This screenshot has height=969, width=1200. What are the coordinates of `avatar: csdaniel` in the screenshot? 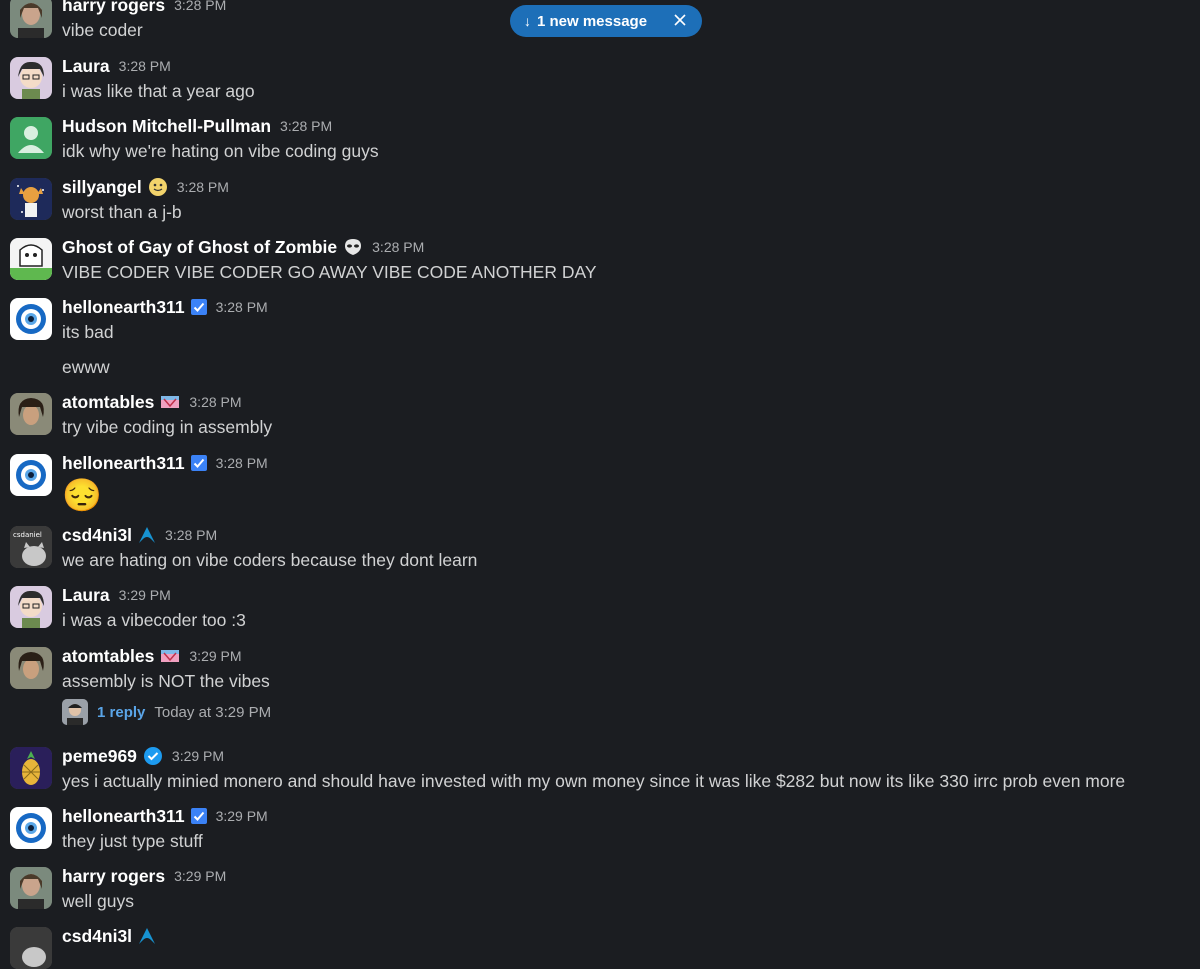 It's located at (31, 547).